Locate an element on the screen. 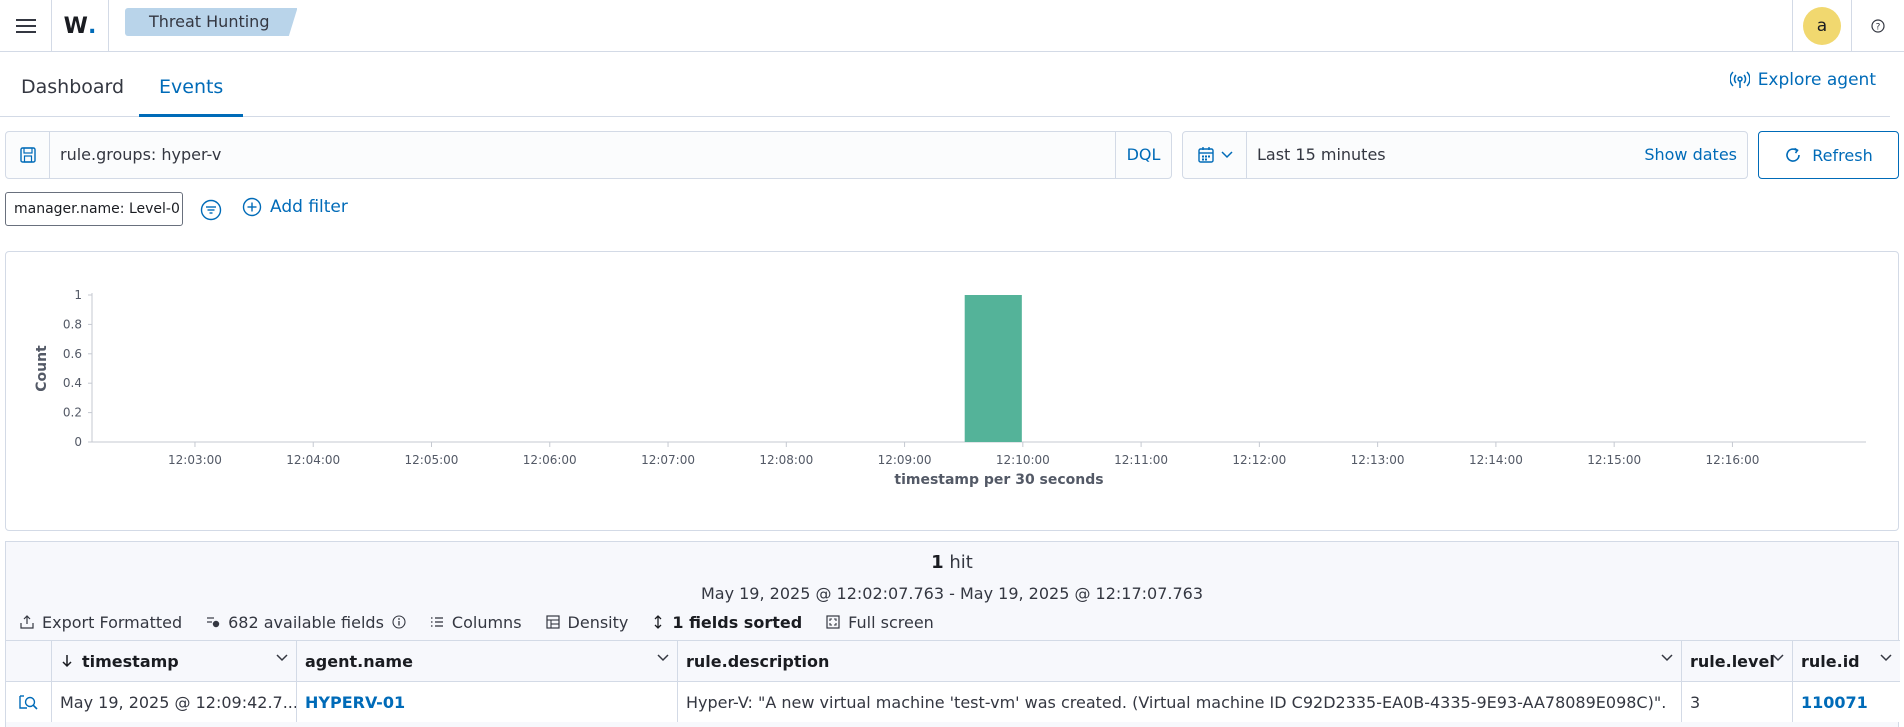 The height and width of the screenshot is (727, 1904). filter-menu-button is located at coordinates (211, 212).